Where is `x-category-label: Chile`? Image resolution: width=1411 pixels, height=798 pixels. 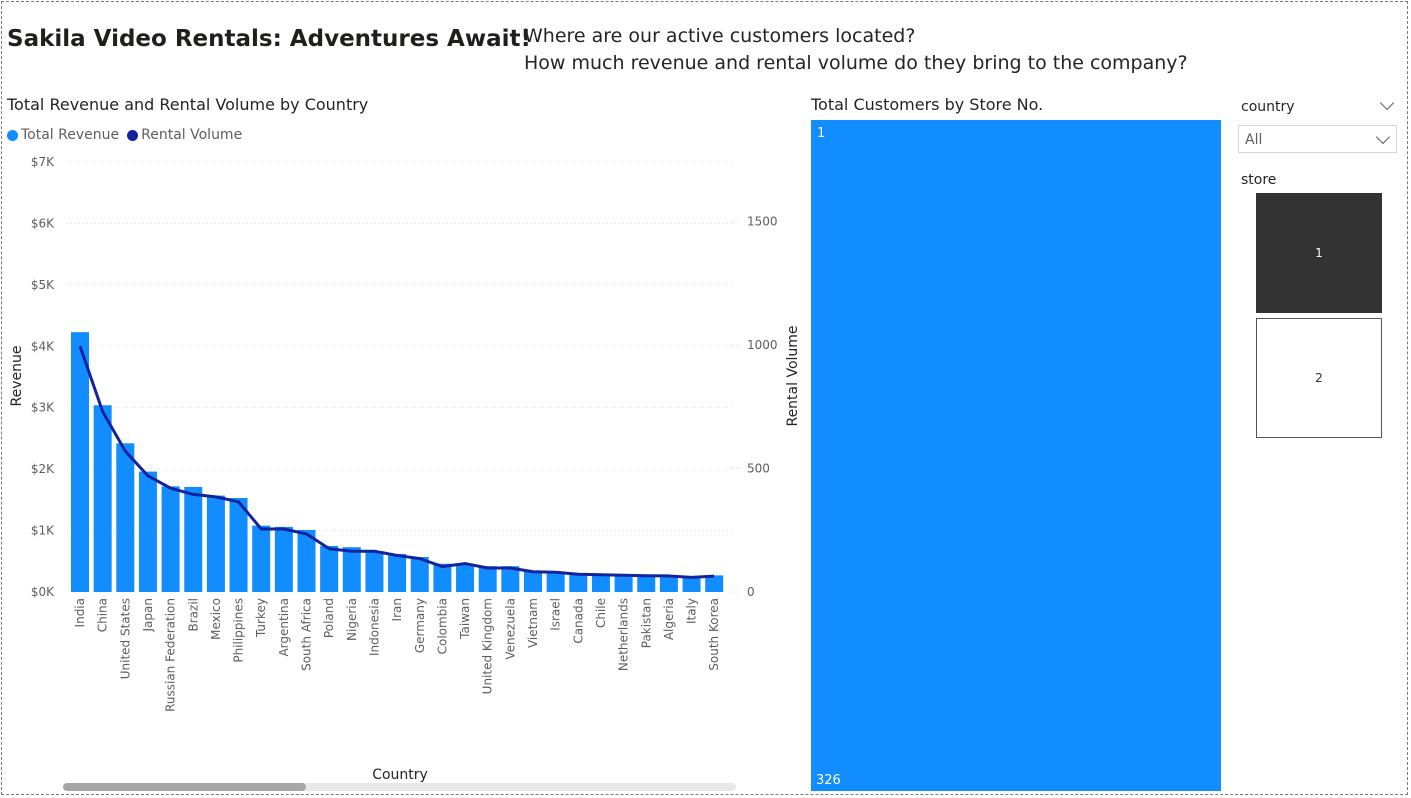
x-category-label: Chile is located at coordinates (601, 613).